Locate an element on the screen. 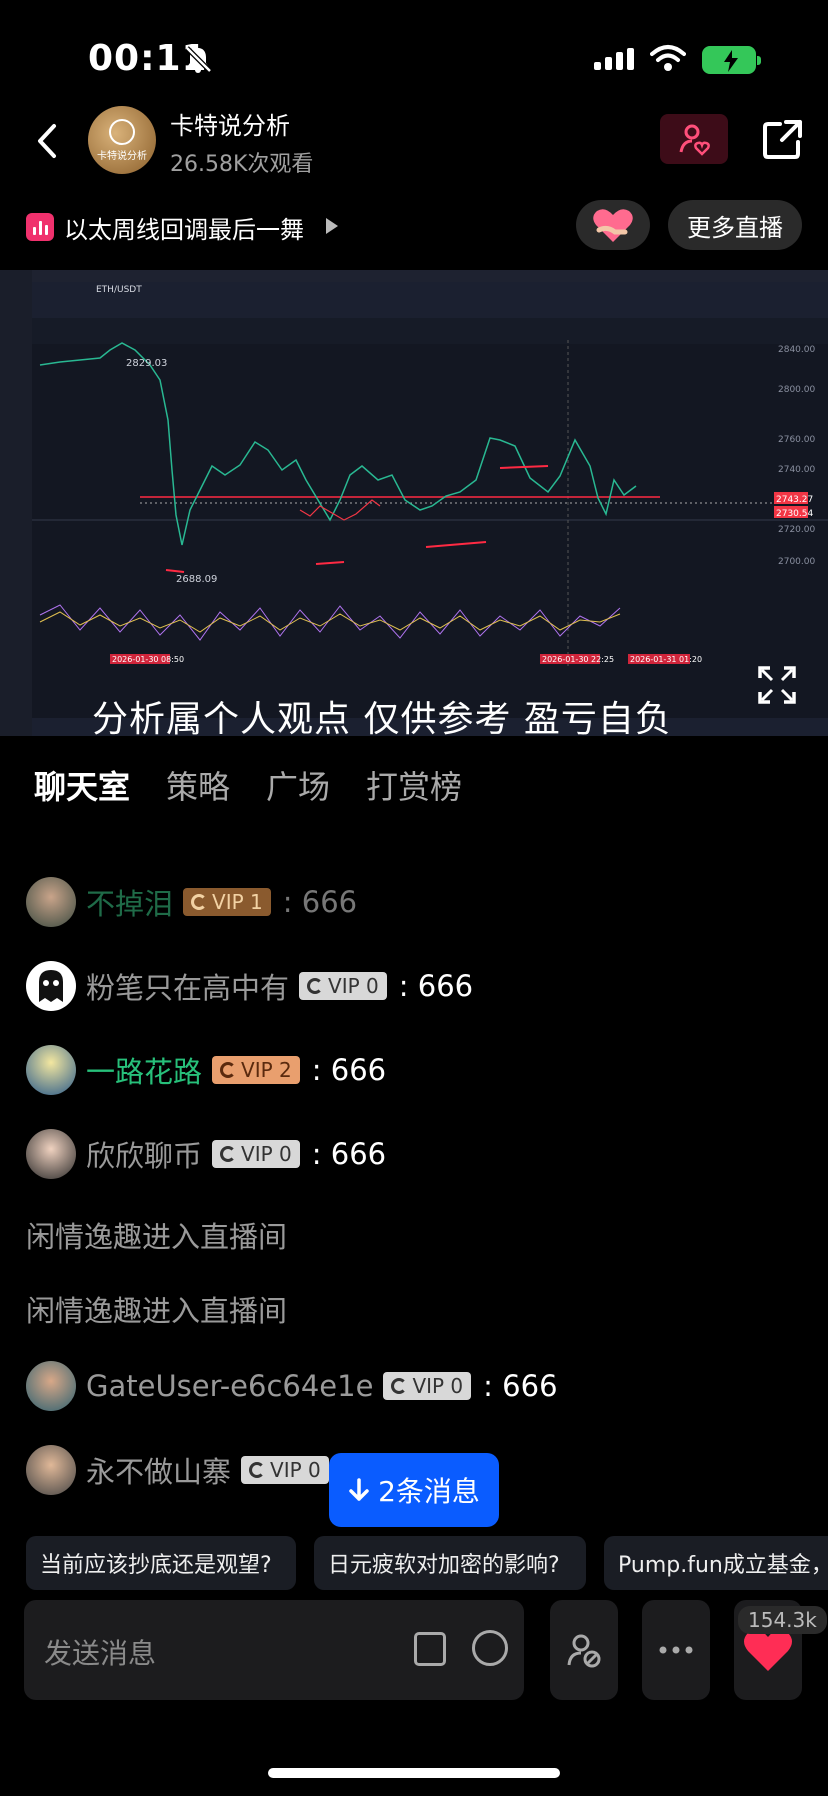  emoji-icon is located at coordinates (490, 1648).